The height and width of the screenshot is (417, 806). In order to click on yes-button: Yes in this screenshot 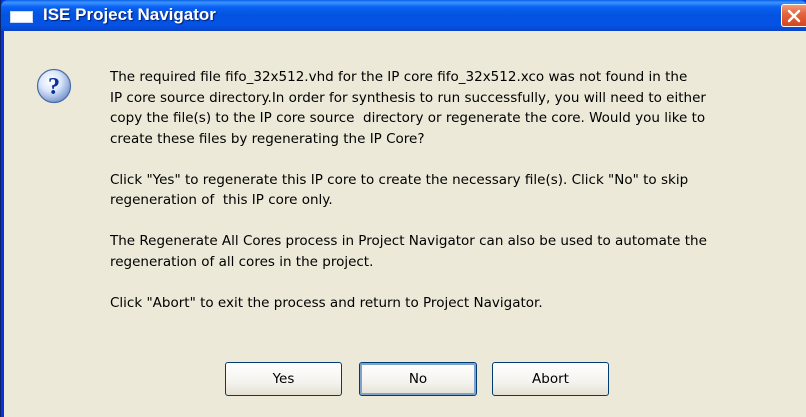, I will do `click(283, 379)`.